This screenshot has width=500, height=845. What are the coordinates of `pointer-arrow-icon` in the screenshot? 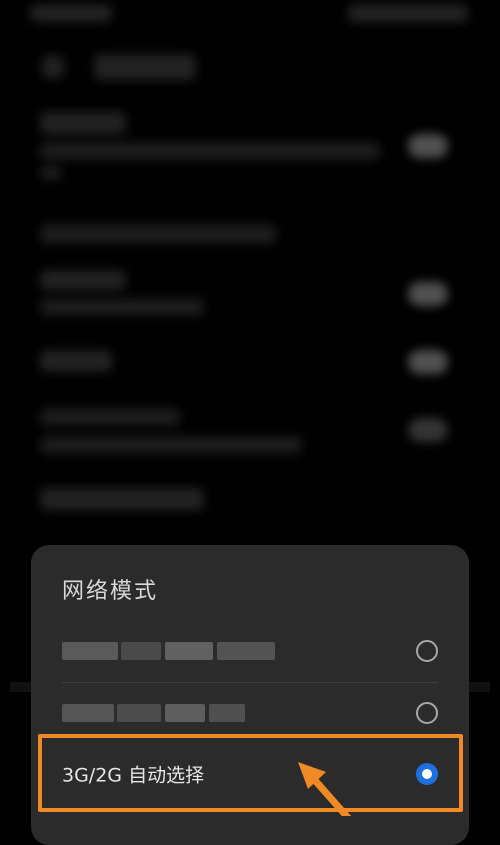 It's located at (325, 789).